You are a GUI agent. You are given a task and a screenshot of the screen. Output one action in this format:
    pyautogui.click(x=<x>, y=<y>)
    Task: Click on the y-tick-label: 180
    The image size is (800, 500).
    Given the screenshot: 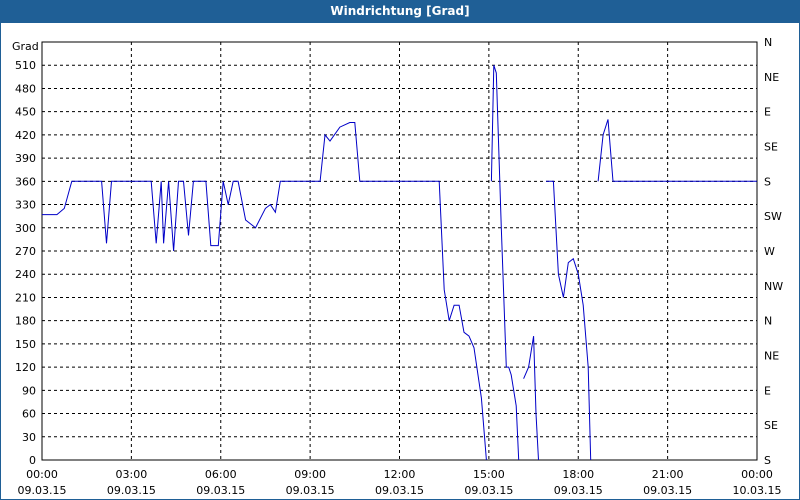 What is the action you would take?
    pyautogui.click(x=25, y=321)
    